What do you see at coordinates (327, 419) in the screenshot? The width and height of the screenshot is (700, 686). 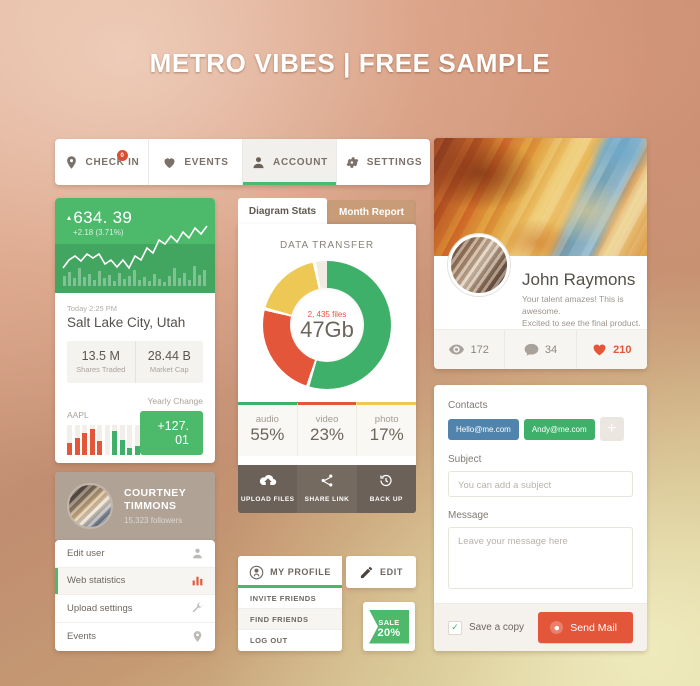 I see `legend-label: video` at bounding box center [327, 419].